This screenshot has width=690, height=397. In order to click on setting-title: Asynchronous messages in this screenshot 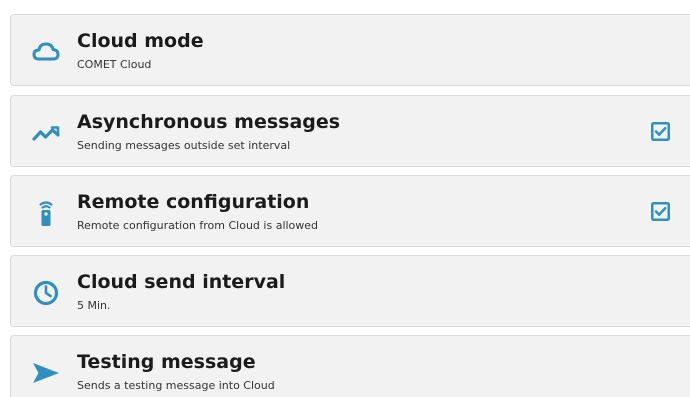, I will do `click(209, 122)`.